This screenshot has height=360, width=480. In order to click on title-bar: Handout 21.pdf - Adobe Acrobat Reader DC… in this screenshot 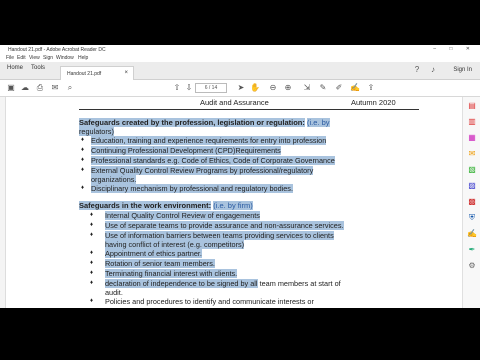, I will do `click(240, 49)`.